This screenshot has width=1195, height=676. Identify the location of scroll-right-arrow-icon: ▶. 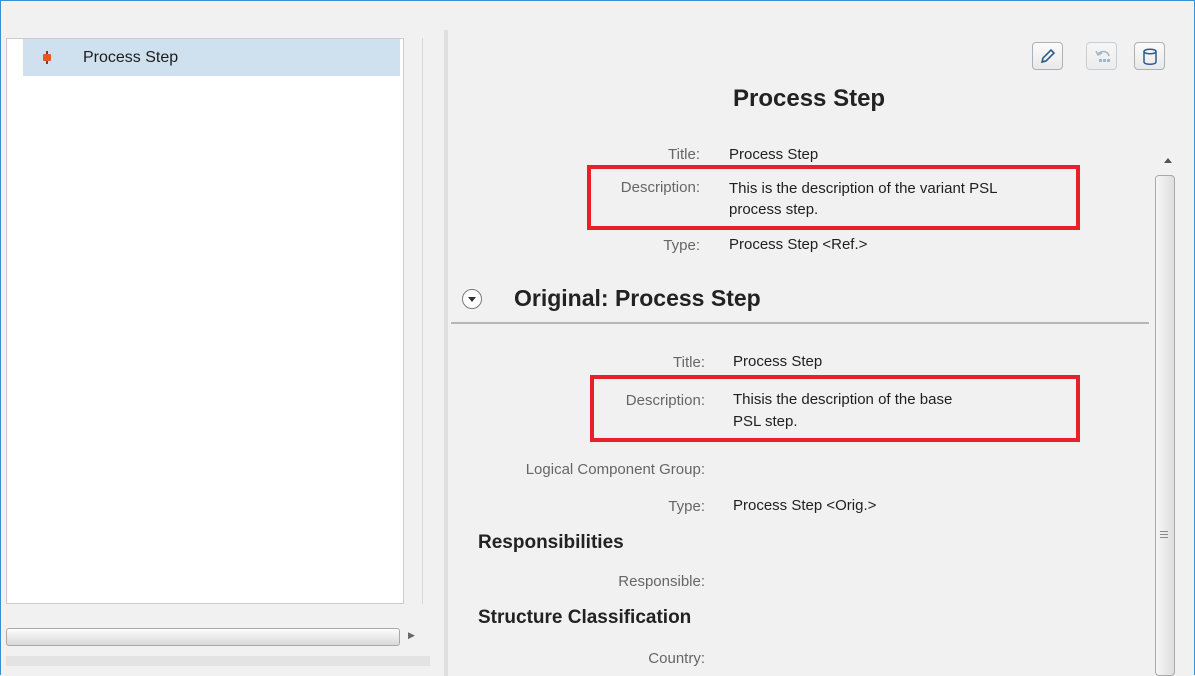
(411, 635).